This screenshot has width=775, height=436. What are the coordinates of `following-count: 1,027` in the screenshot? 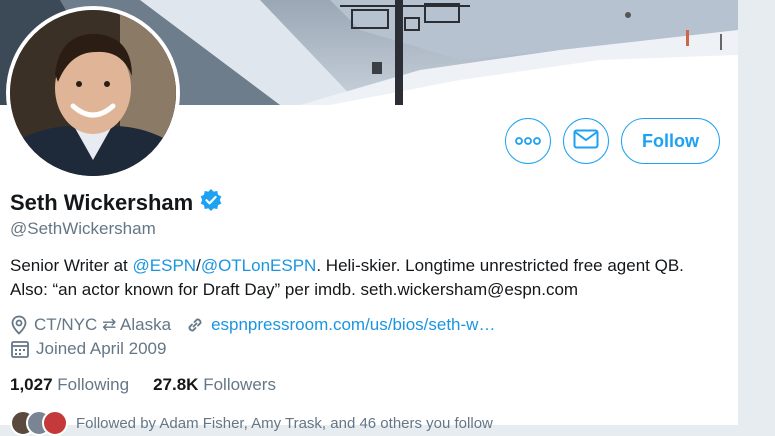 It's located at (31, 384).